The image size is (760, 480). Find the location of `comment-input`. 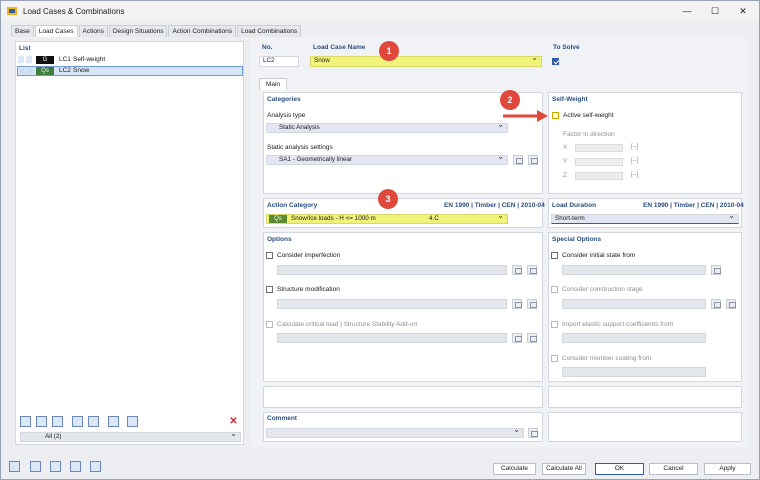

comment-input is located at coordinates (395, 432).